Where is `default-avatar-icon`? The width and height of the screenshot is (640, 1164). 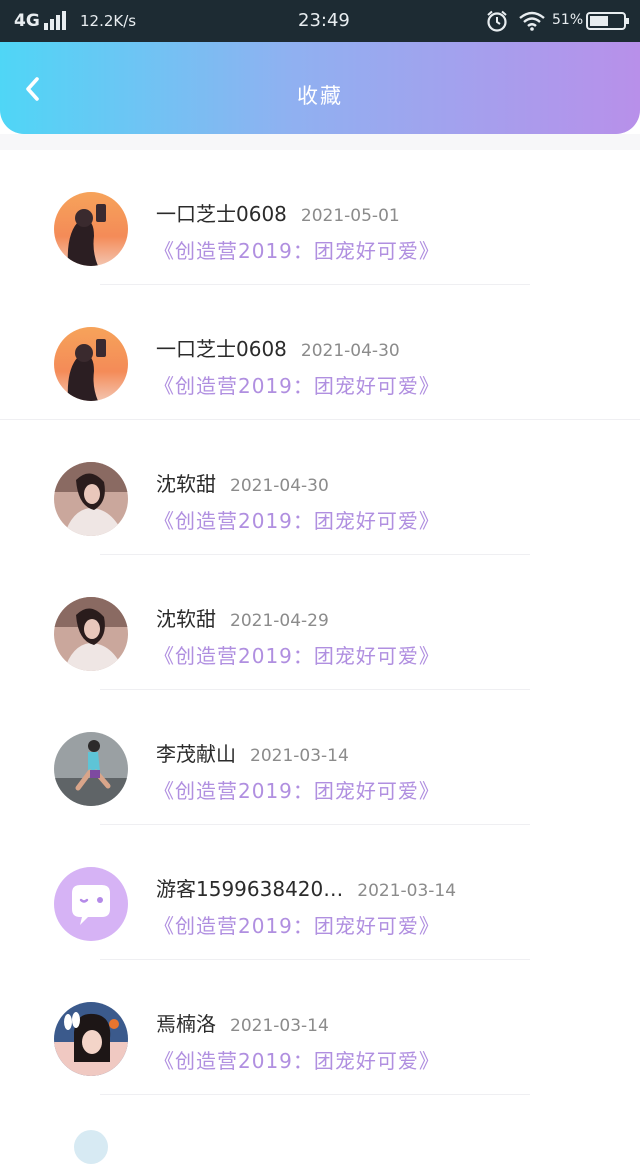
default-avatar-icon is located at coordinates (91, 904).